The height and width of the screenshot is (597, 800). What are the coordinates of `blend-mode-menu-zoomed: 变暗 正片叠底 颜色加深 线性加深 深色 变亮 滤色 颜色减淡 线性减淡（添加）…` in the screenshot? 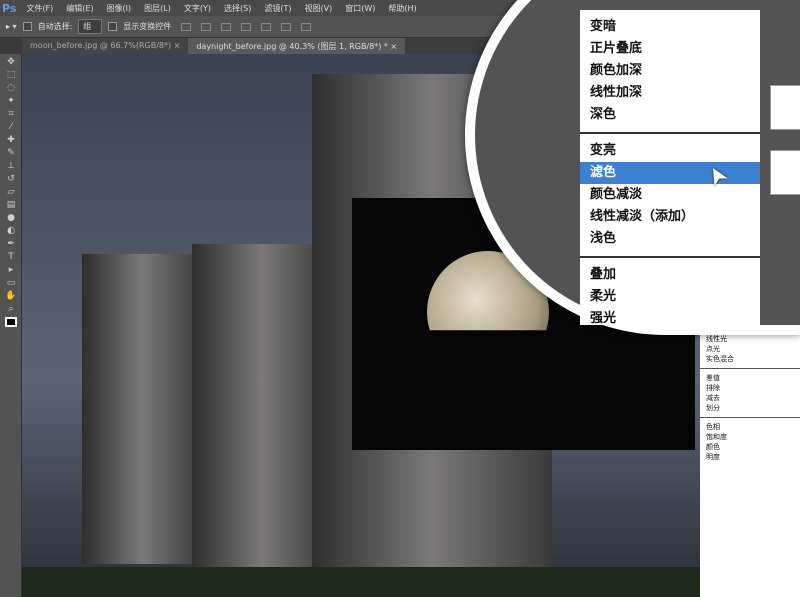 It's located at (670, 168).